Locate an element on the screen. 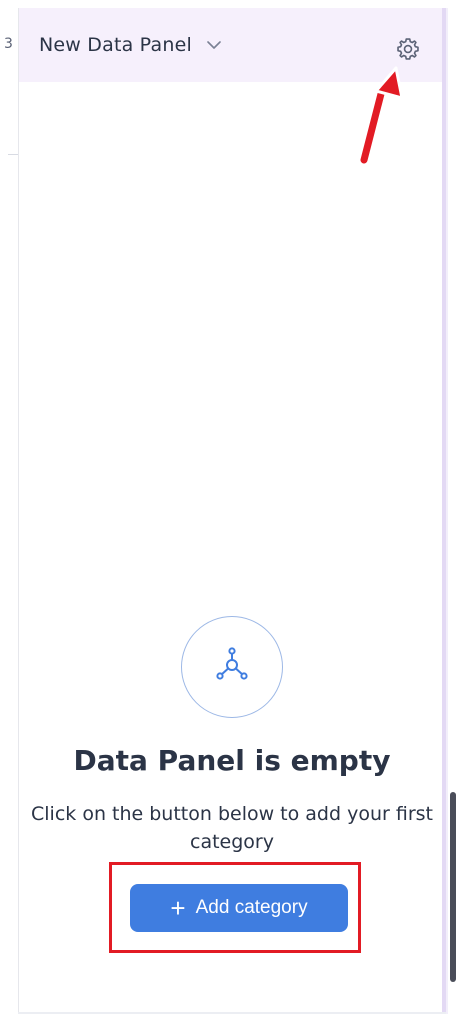  chevron-down-icon is located at coordinates (214, 45).